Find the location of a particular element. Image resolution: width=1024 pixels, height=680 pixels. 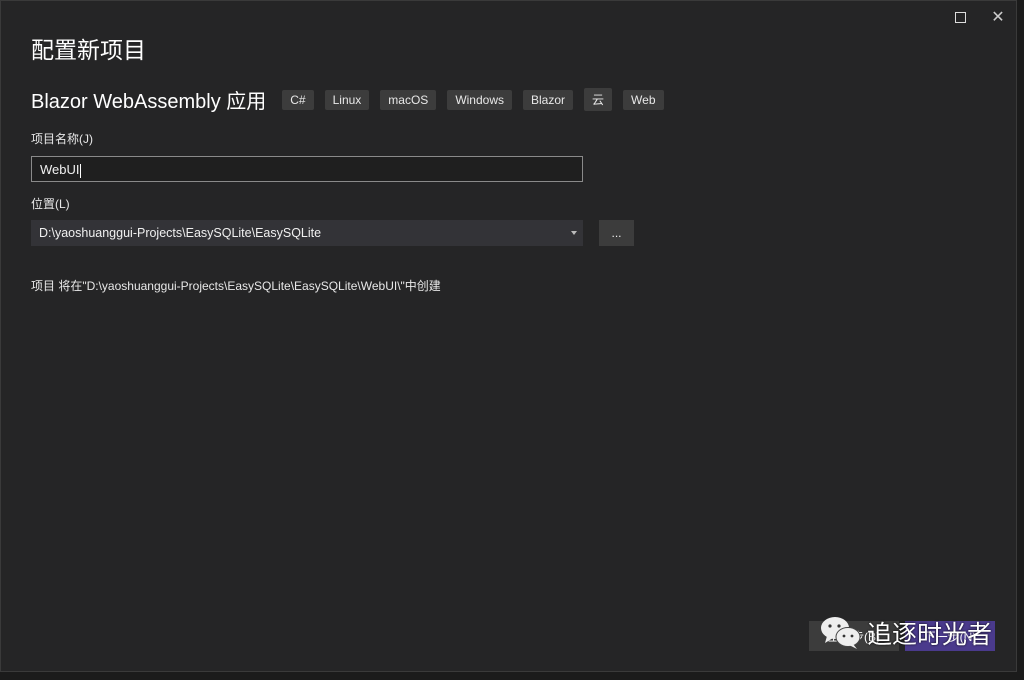

project-name-input: WebUI is located at coordinates (307, 169).